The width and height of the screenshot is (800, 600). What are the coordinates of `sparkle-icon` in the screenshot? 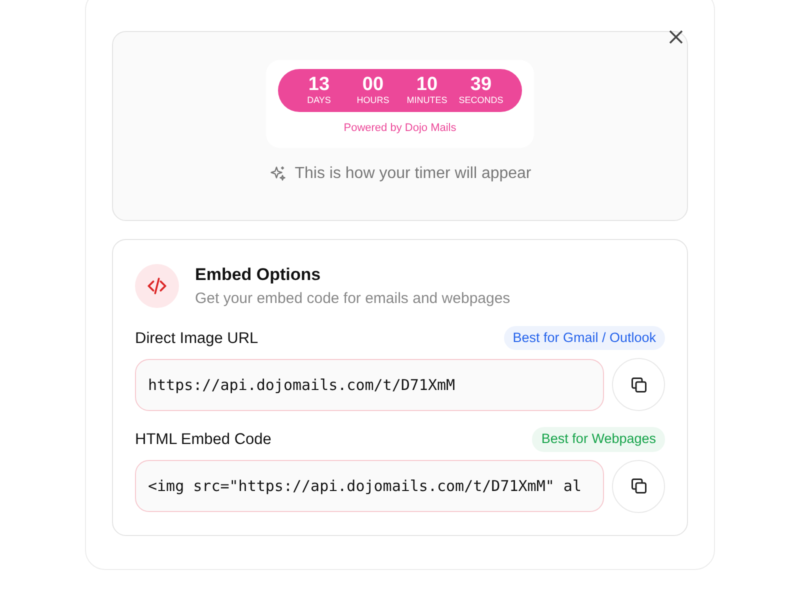 It's located at (277, 174).